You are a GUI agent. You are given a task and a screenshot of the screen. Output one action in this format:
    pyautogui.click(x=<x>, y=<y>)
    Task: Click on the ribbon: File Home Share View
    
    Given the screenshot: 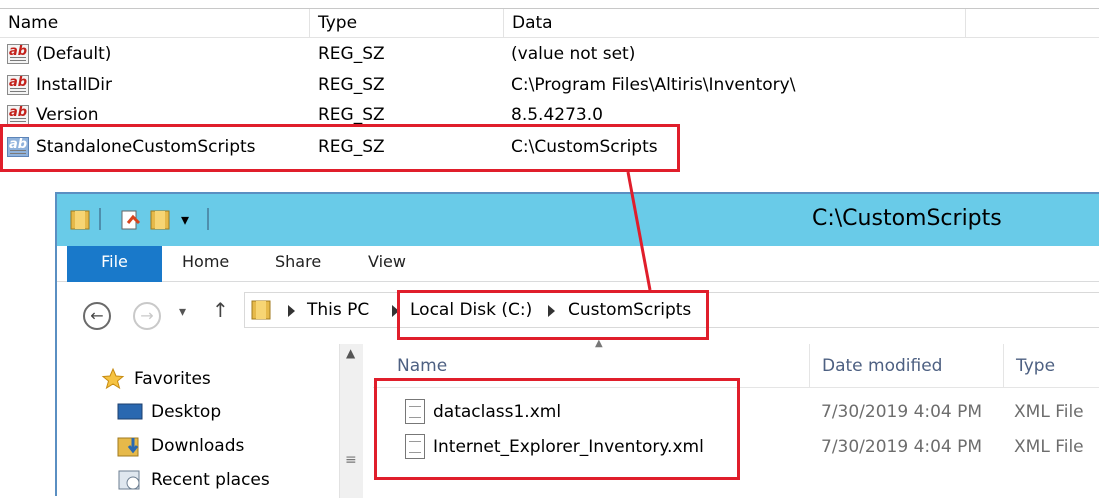 What is the action you would take?
    pyautogui.click(x=578, y=264)
    